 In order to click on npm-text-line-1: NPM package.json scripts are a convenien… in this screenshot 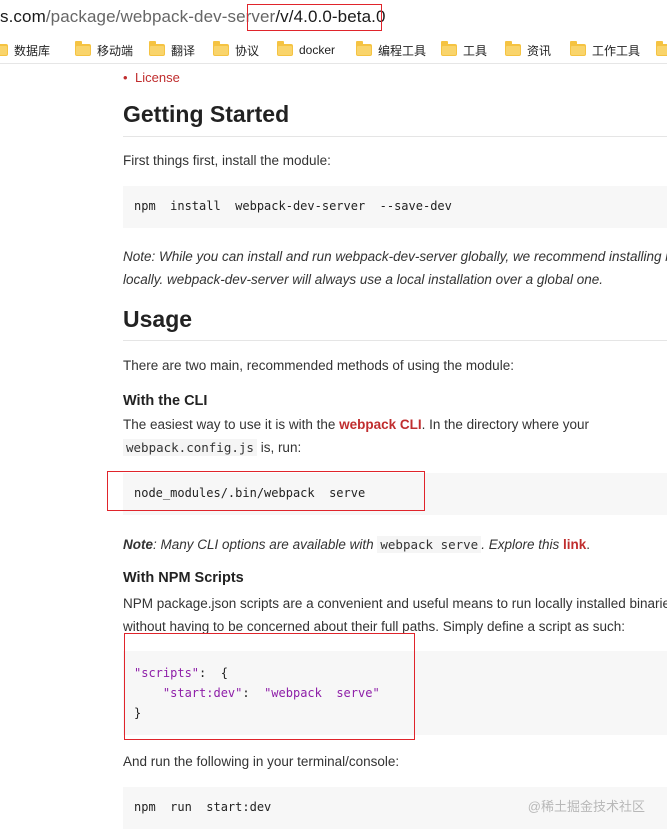, I will do `click(395, 603)`.